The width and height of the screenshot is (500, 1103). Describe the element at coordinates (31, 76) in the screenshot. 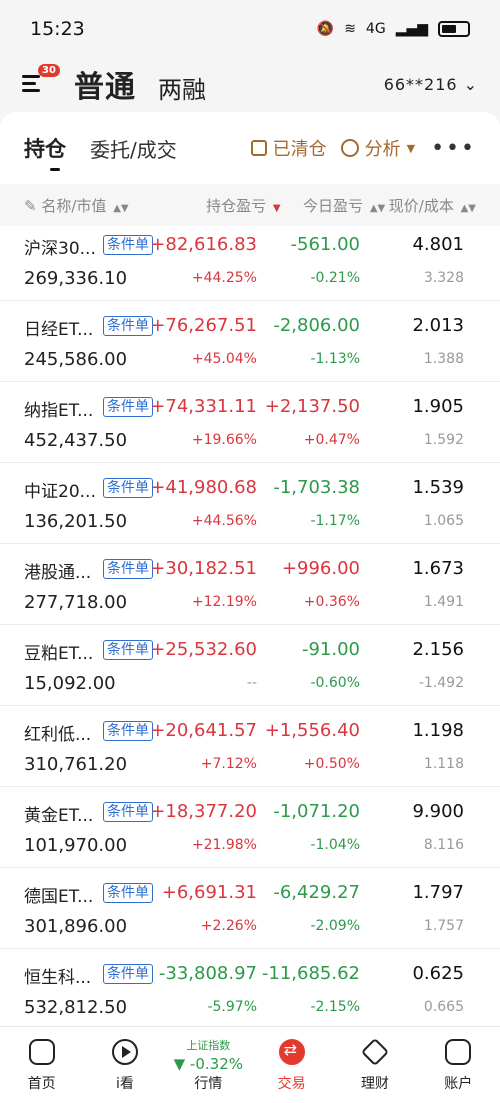

I see `menu-icon-bar` at that location.